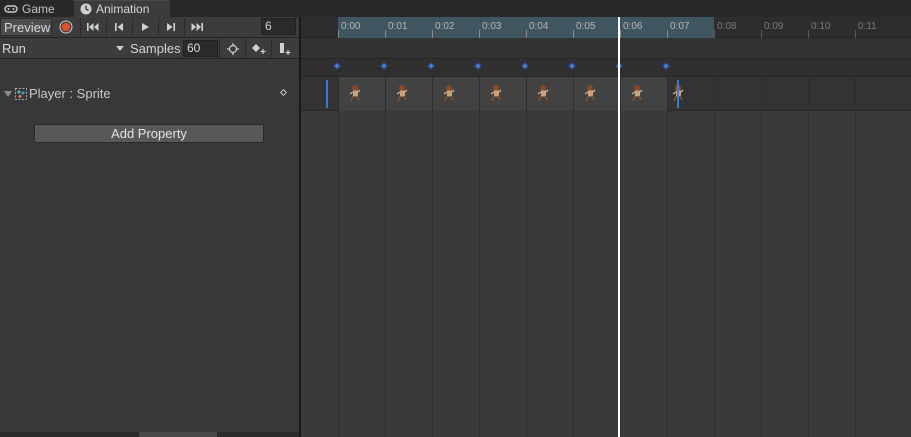 The width and height of the screenshot is (911, 437). Describe the element at coordinates (445, 26) in the screenshot. I see `ruler-tick-label: 0:02` at that location.